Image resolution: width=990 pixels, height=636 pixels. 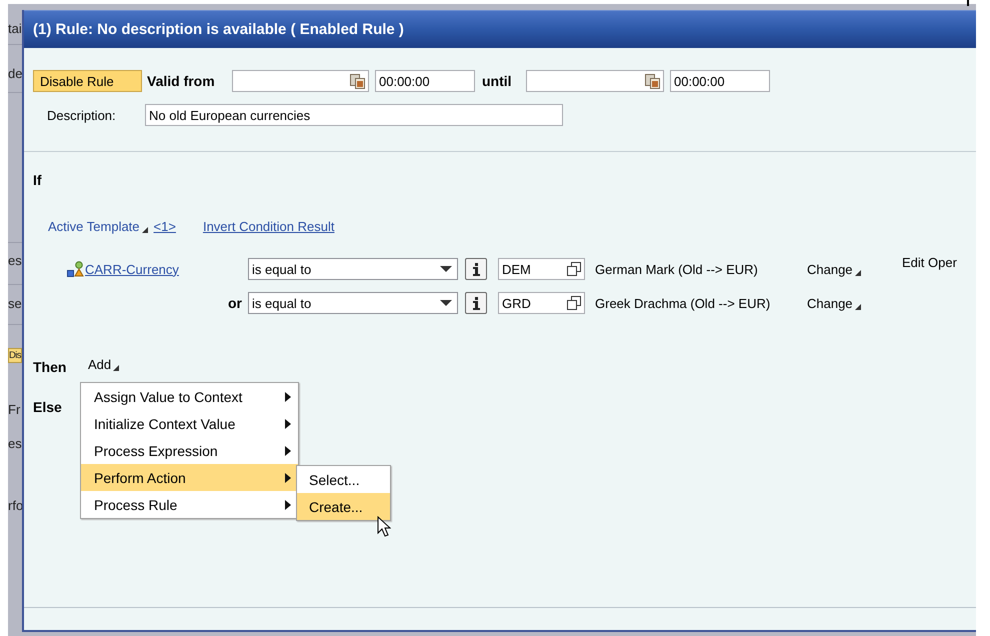 I want to click on data-object-icon, so click(x=75, y=269).